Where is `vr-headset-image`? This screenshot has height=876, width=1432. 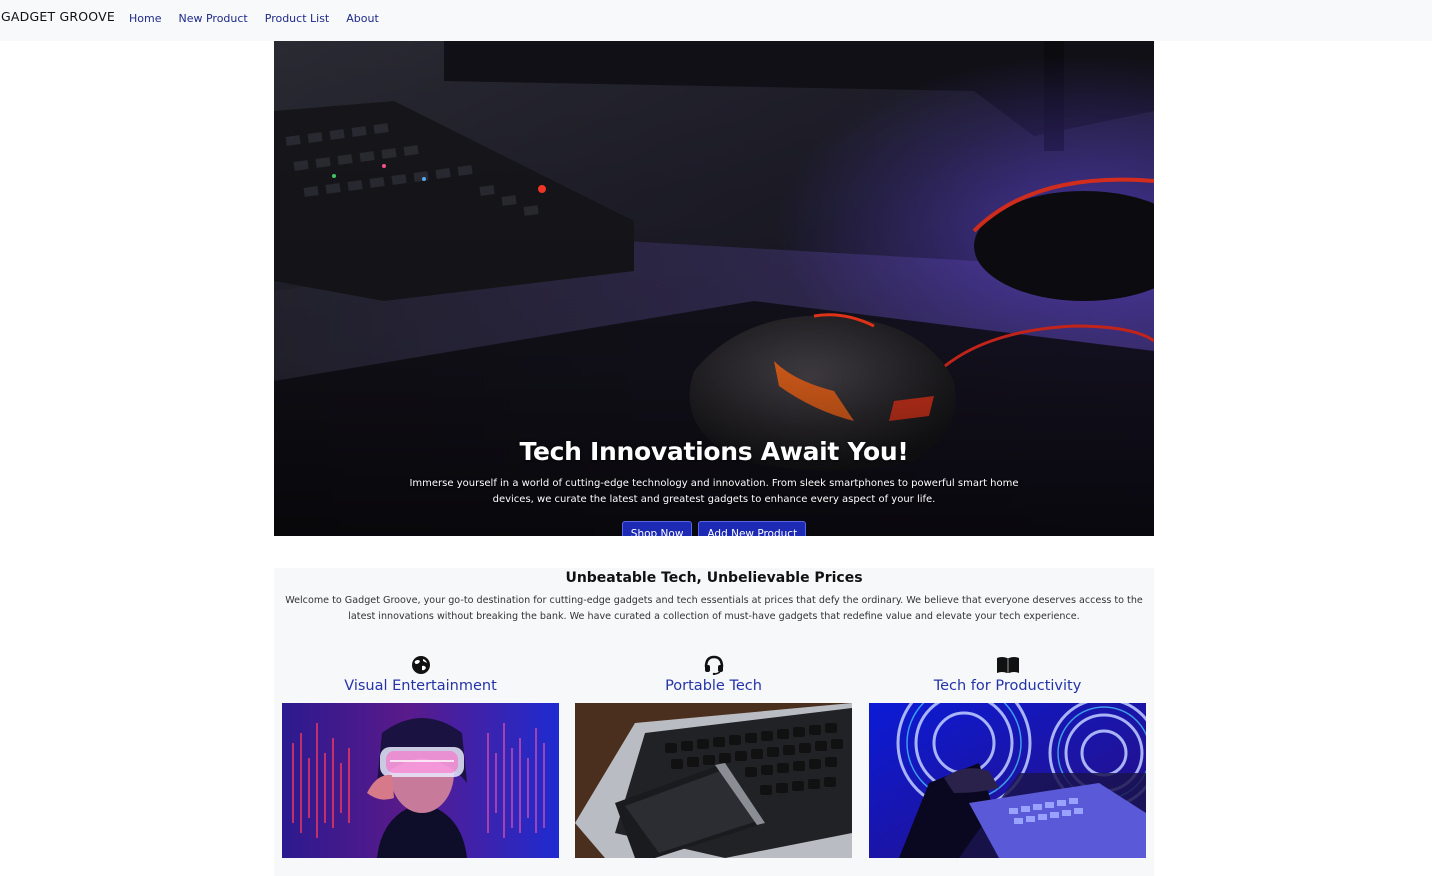 vr-headset-image is located at coordinates (420, 780).